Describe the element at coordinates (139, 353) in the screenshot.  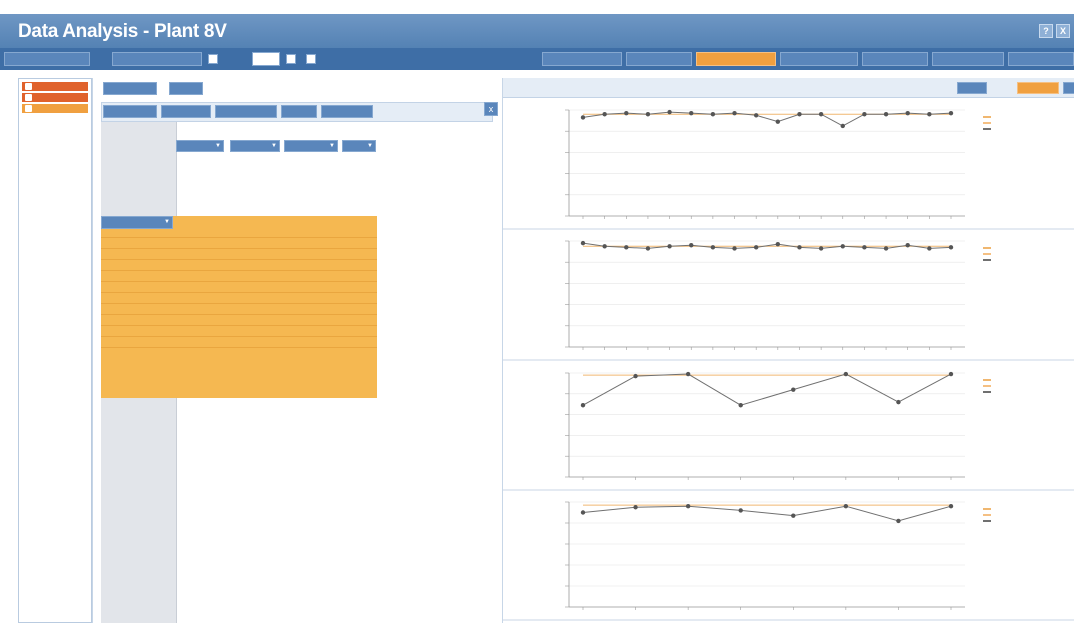
I see `grid-row-label` at that location.